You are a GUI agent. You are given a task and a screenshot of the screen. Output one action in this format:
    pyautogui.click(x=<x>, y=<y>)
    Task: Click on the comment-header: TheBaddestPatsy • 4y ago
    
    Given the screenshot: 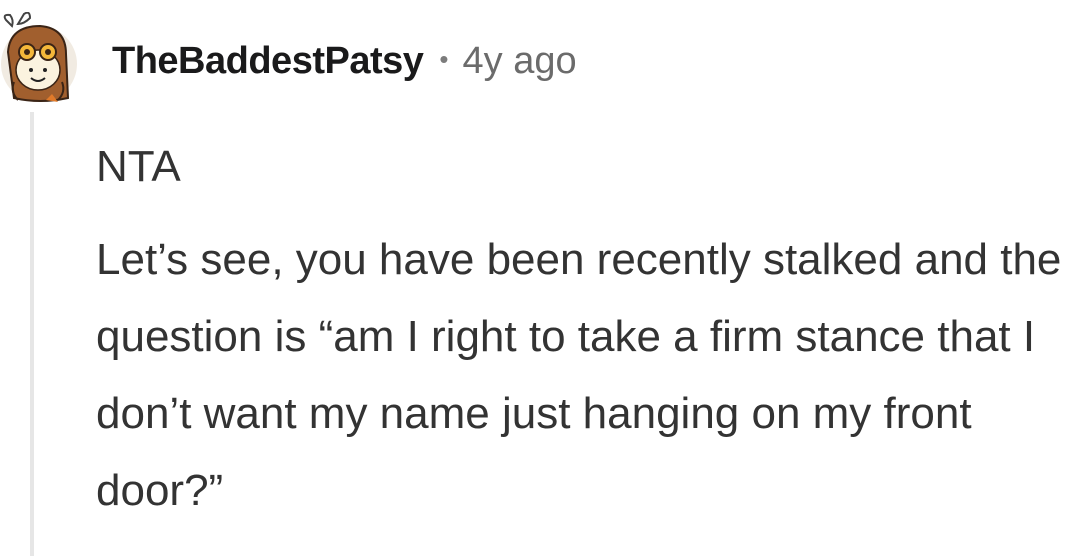 What is the action you would take?
    pyautogui.click(x=344, y=61)
    